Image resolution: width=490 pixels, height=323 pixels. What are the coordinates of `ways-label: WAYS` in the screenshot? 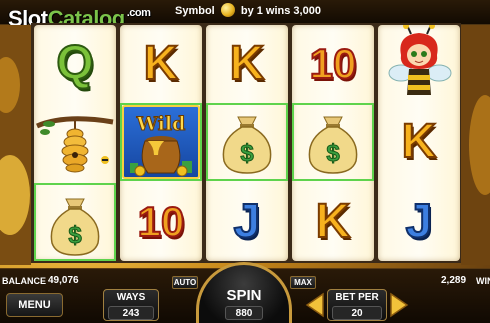 It's located at (131, 297).